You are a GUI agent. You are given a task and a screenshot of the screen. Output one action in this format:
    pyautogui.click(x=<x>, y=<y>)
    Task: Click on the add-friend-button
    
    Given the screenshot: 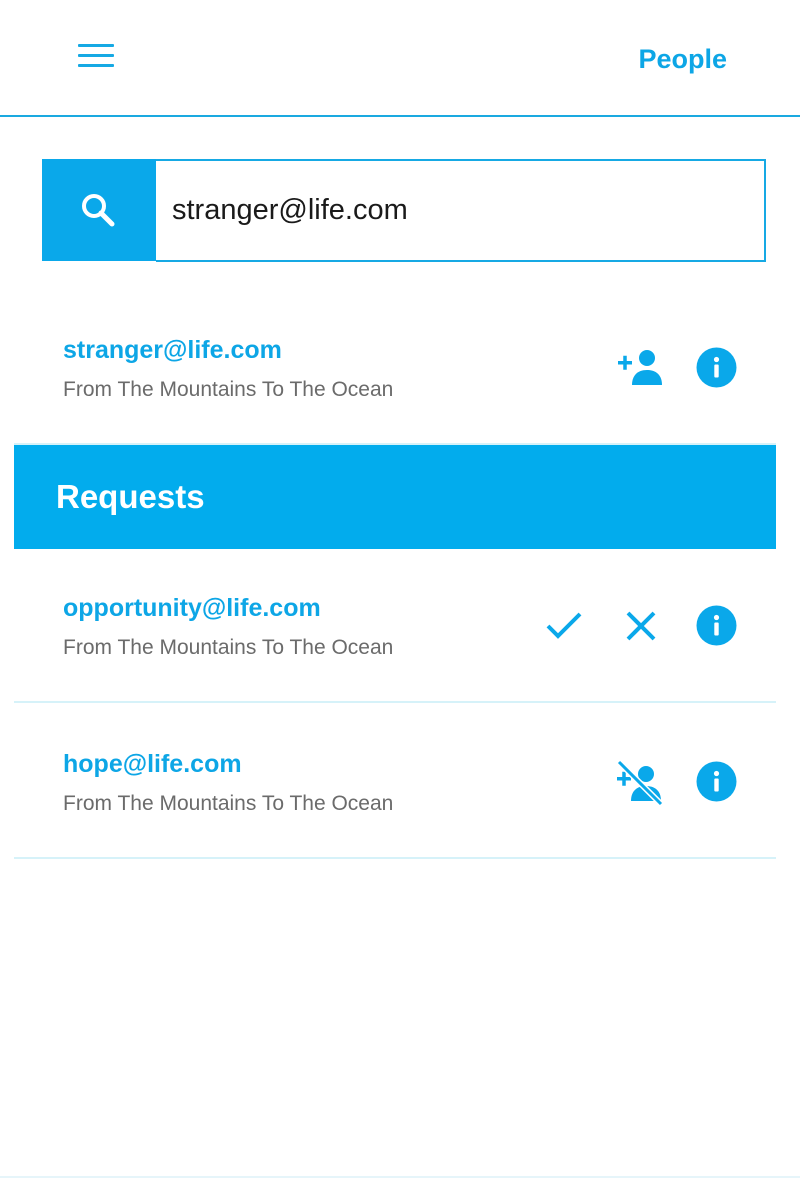 What is the action you would take?
    pyautogui.click(x=641, y=369)
    